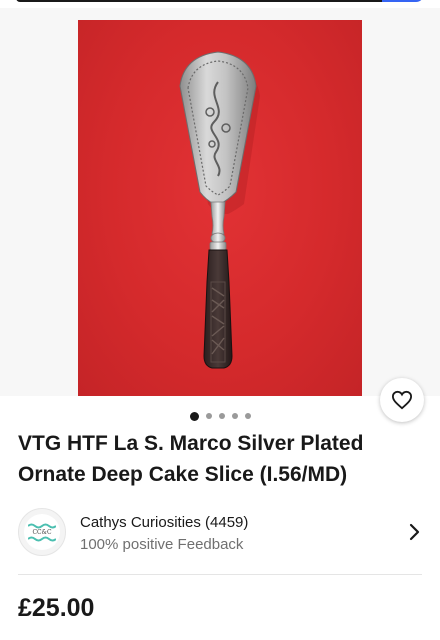 This screenshot has height=640, width=440. Describe the element at coordinates (206, 1) in the screenshot. I see `search-input` at that location.